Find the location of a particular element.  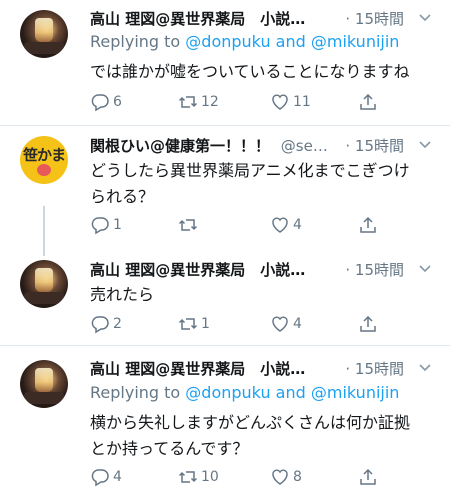

avatar: 笹かま is located at coordinates (44, 160).